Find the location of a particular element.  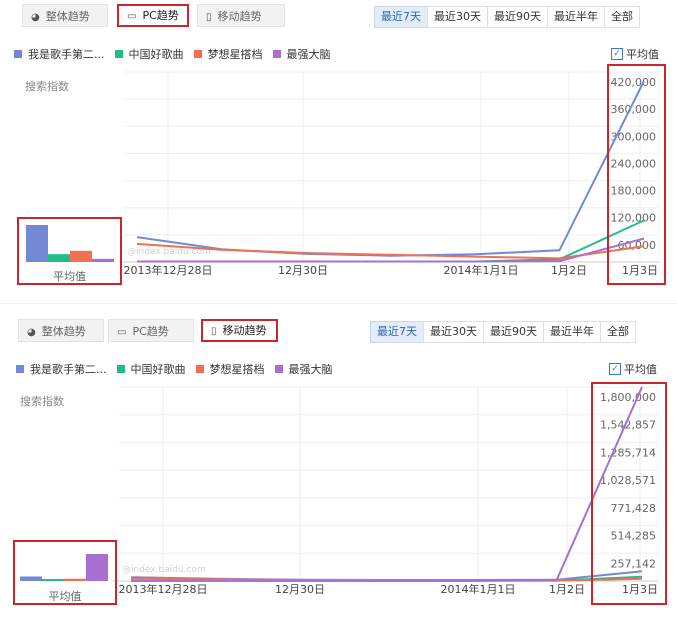

y-tick-label: 360,000 is located at coordinates (634, 109).